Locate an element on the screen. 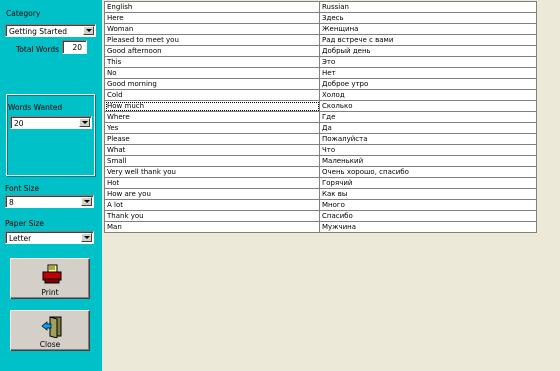 The width and height of the screenshot is (560, 371). table-row: This Это is located at coordinates (320, 62).